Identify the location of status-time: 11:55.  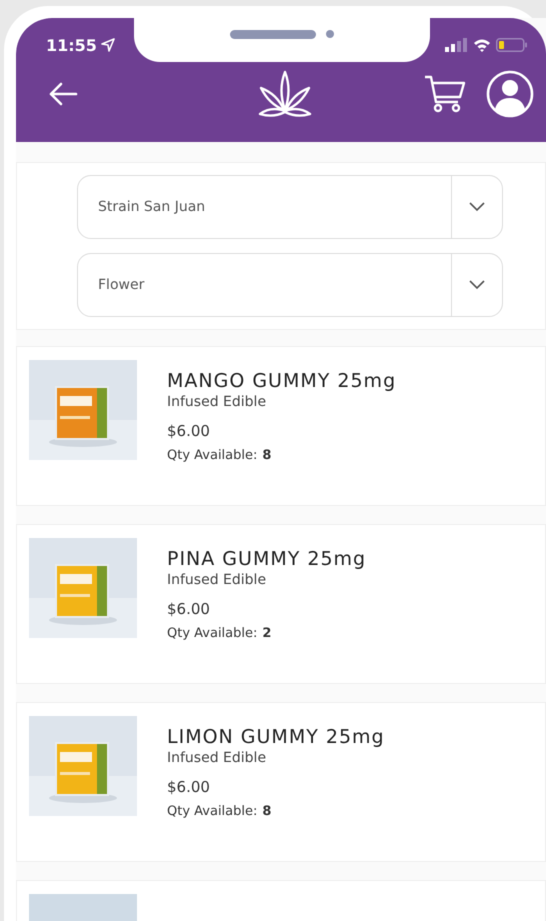
(71, 45).